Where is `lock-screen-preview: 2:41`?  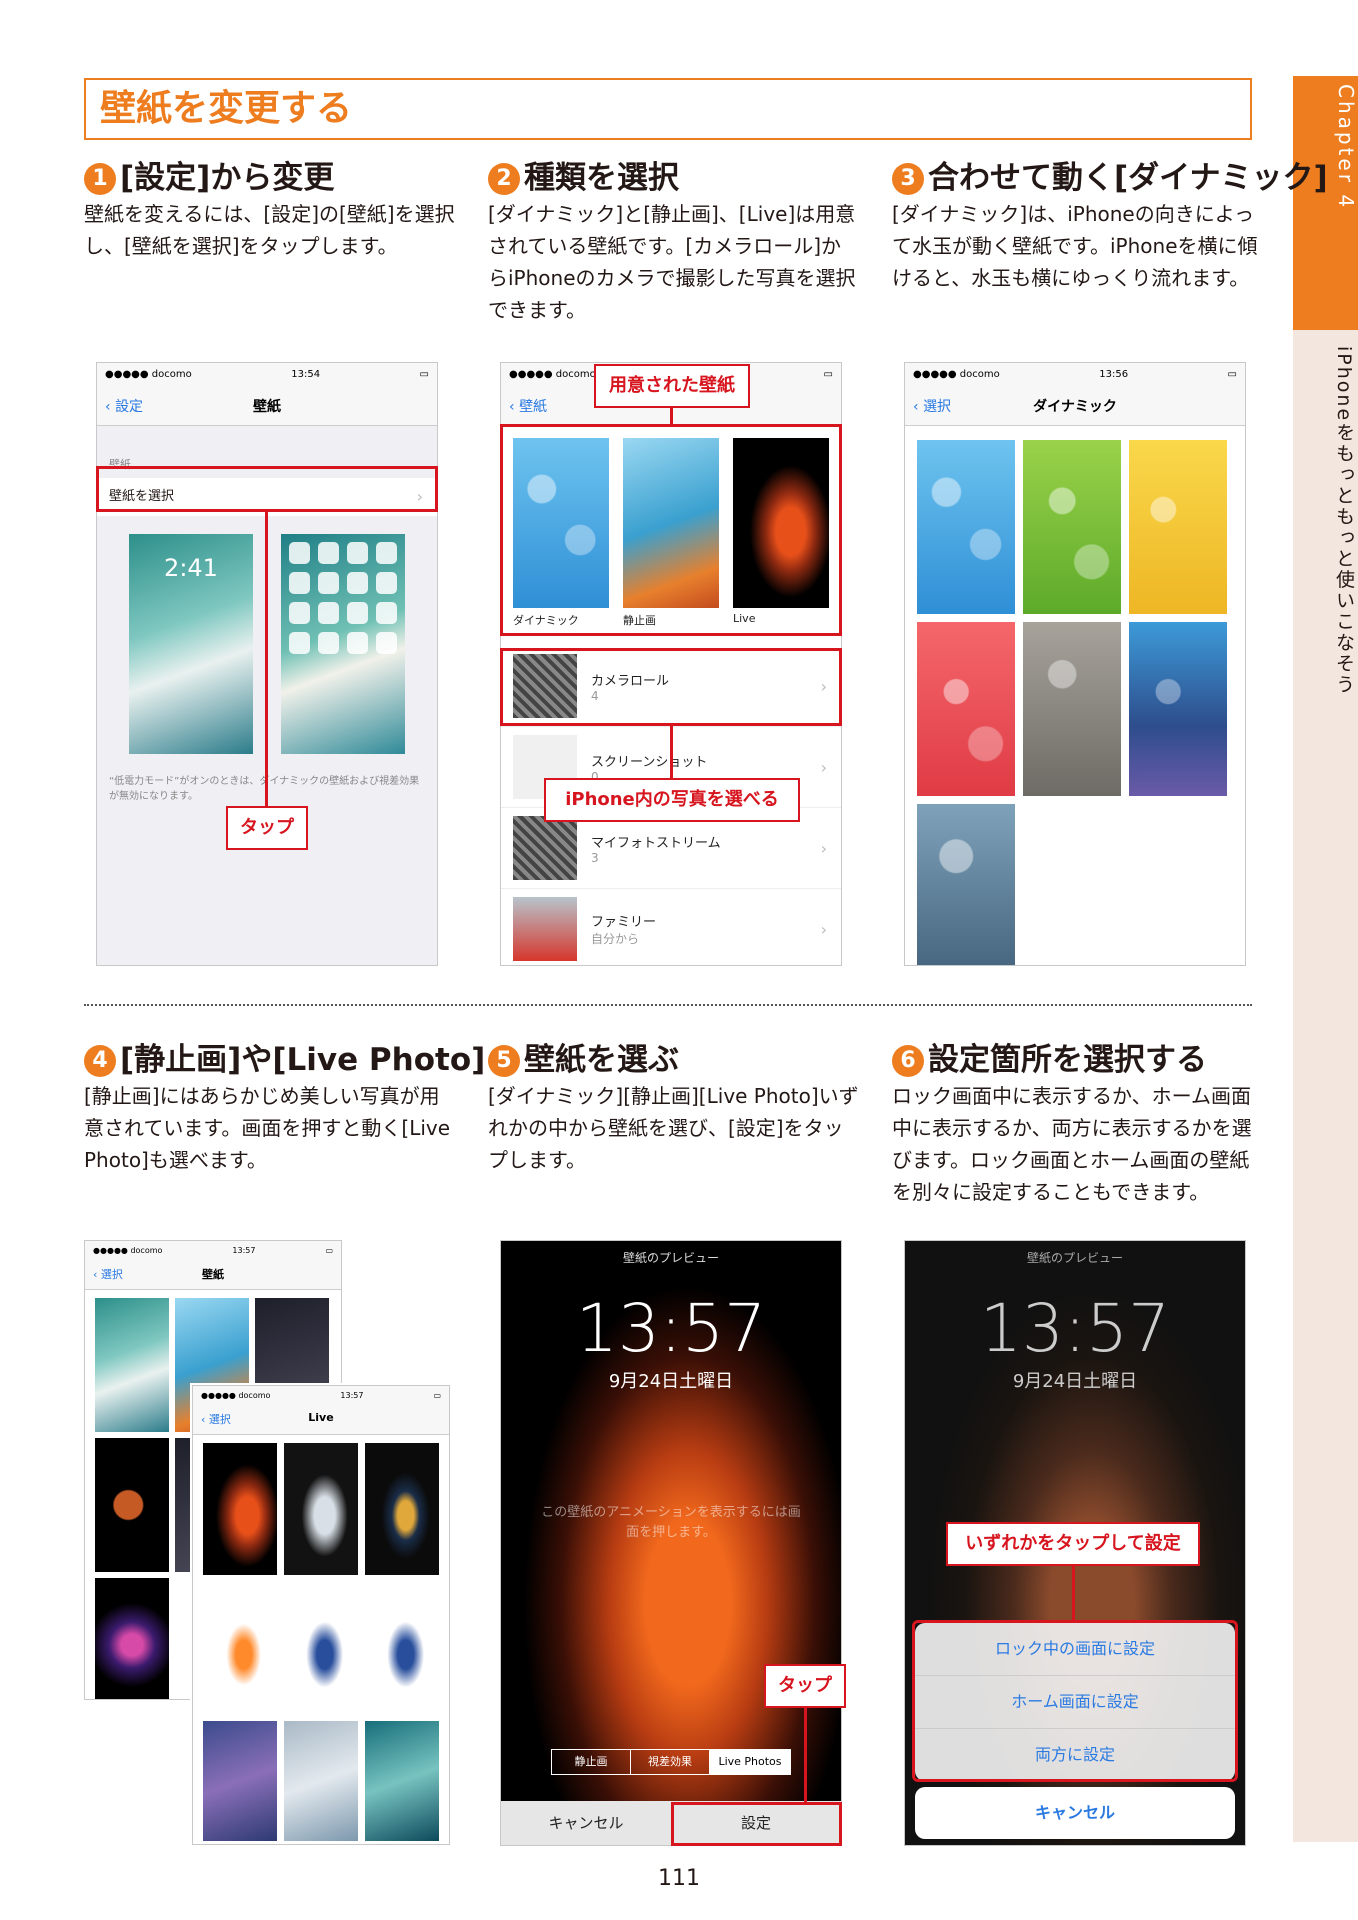 lock-screen-preview: 2:41 is located at coordinates (191, 644).